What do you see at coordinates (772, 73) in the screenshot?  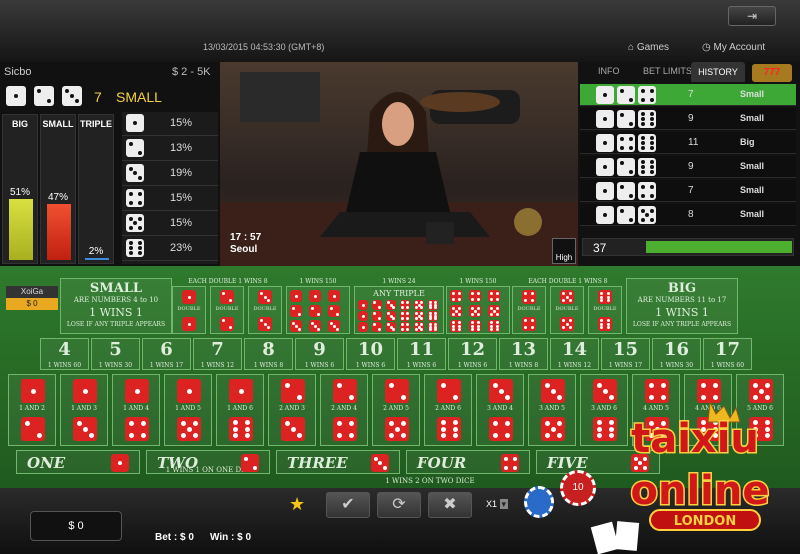 I see `slots-icon: 777` at bounding box center [772, 73].